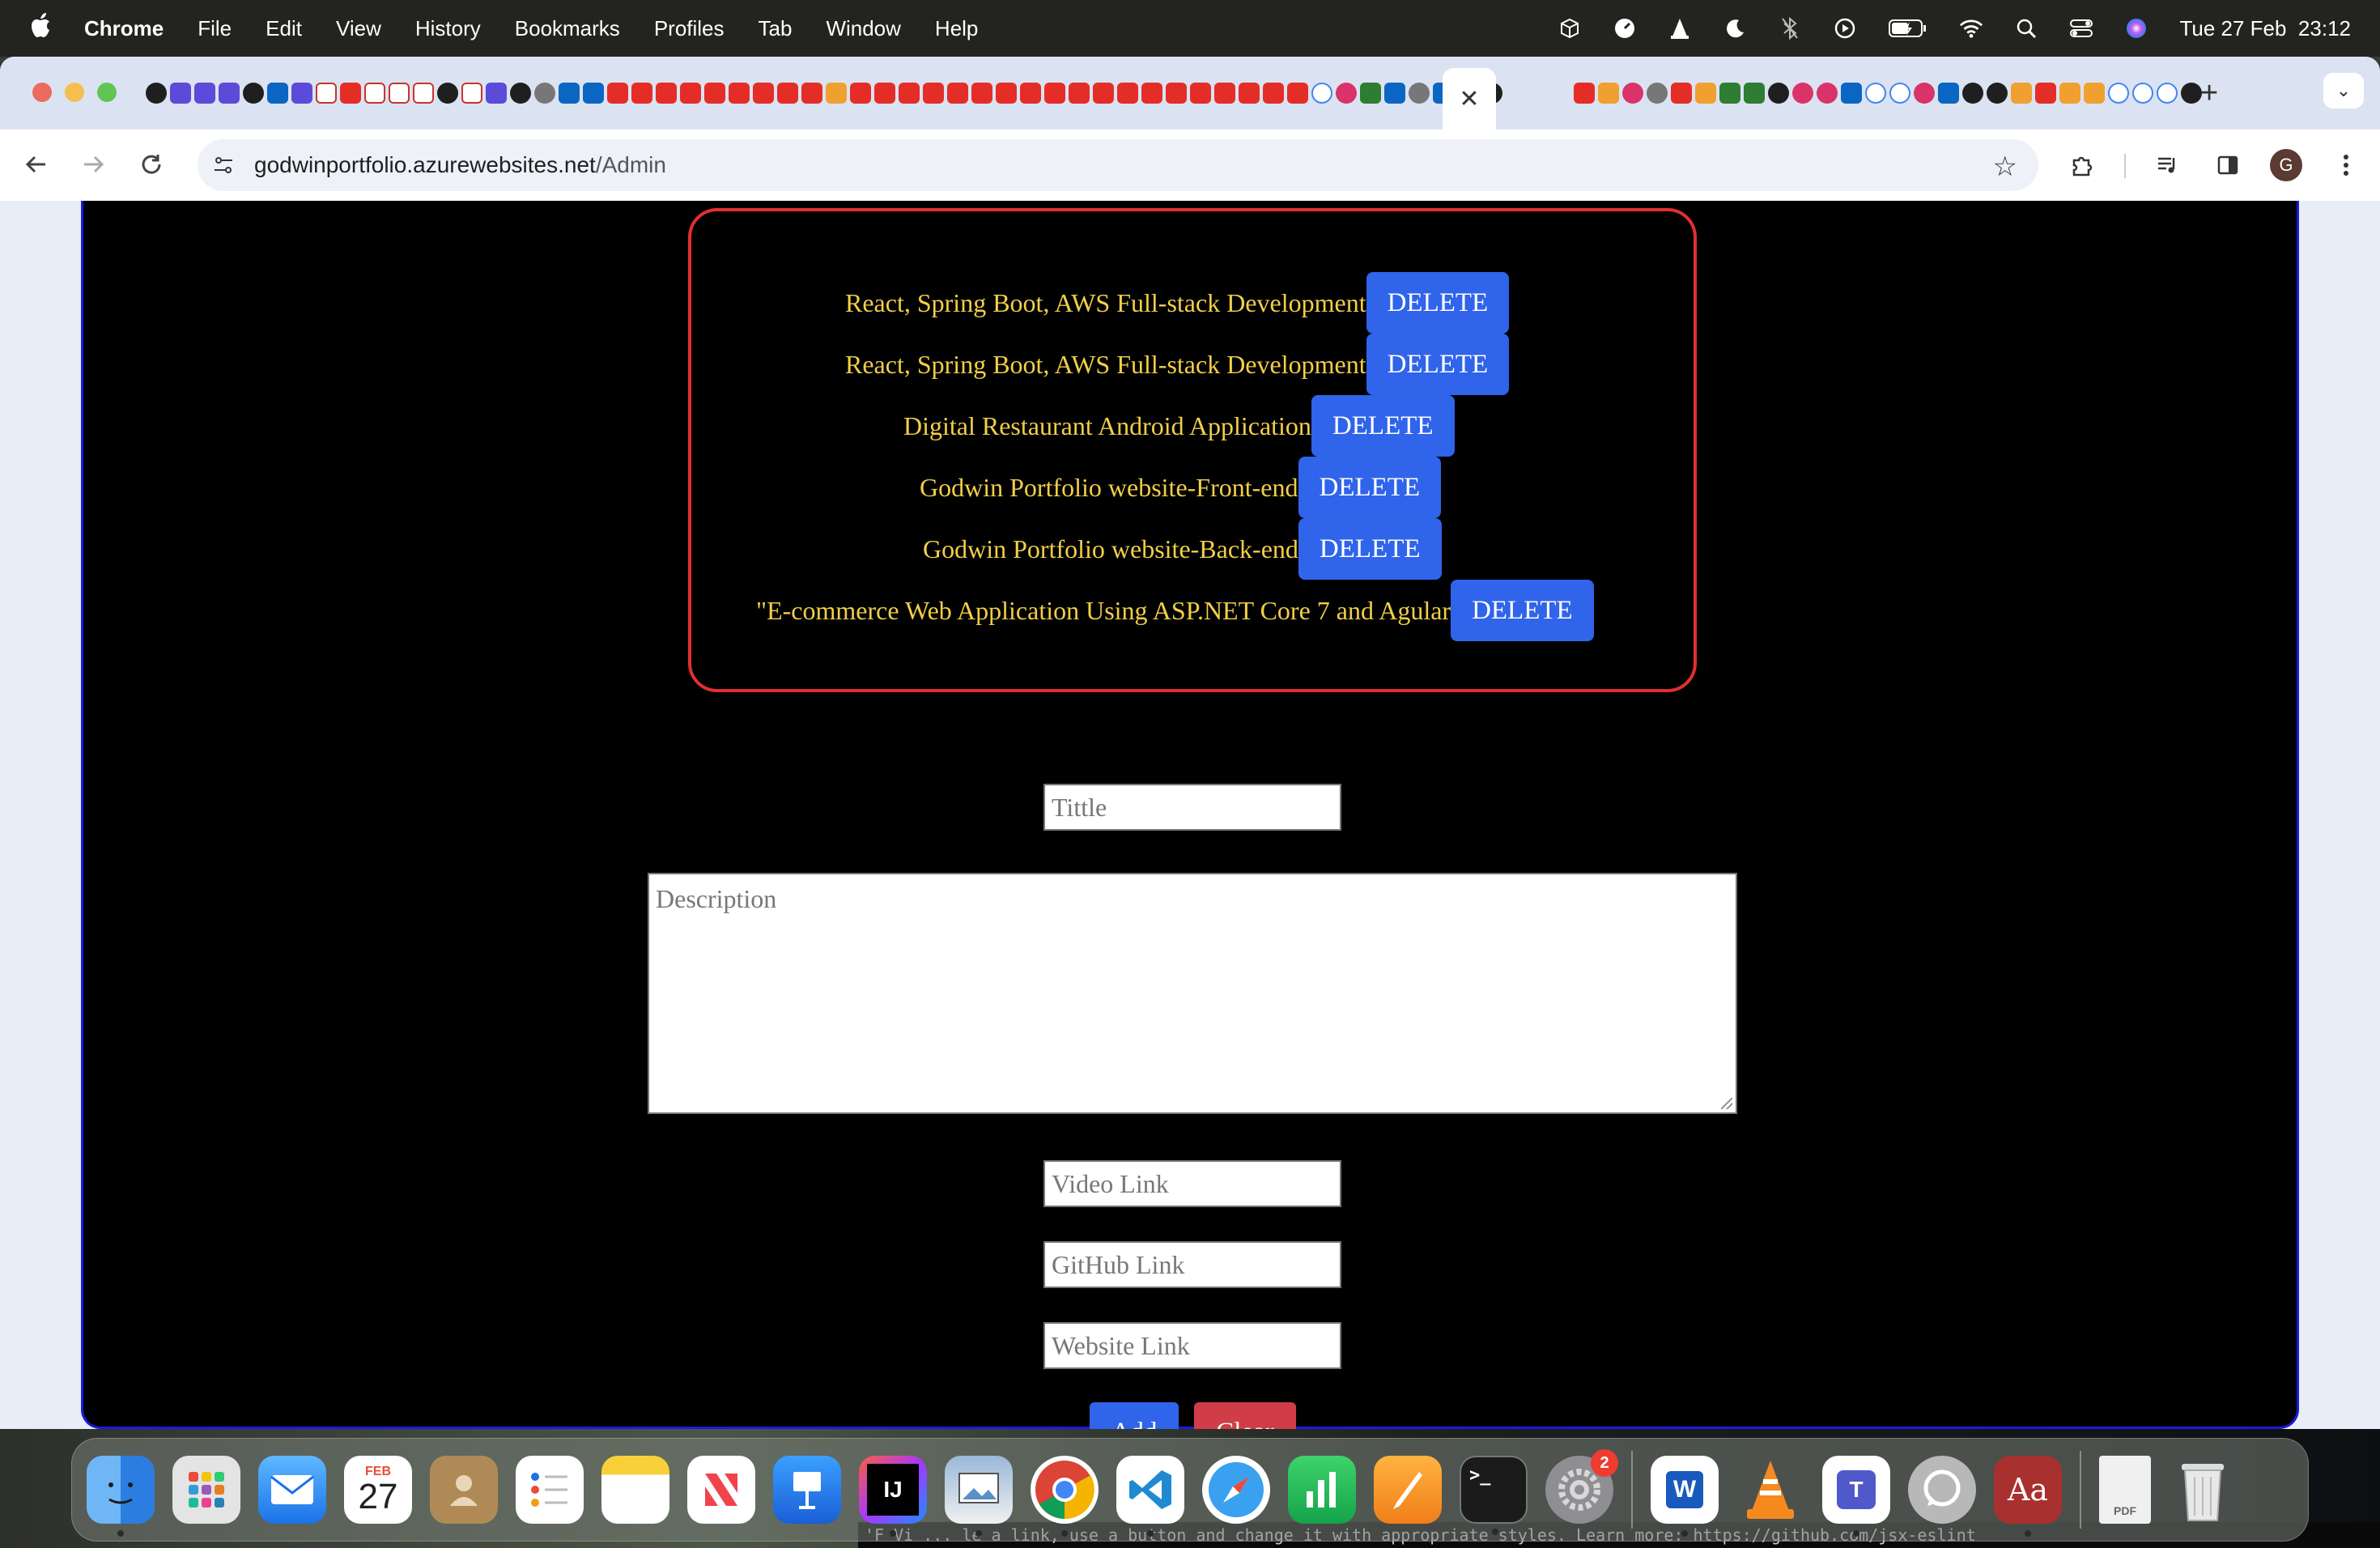  What do you see at coordinates (836, 93) in the screenshot?
I see `tab-favicon-cv-icon` at bounding box center [836, 93].